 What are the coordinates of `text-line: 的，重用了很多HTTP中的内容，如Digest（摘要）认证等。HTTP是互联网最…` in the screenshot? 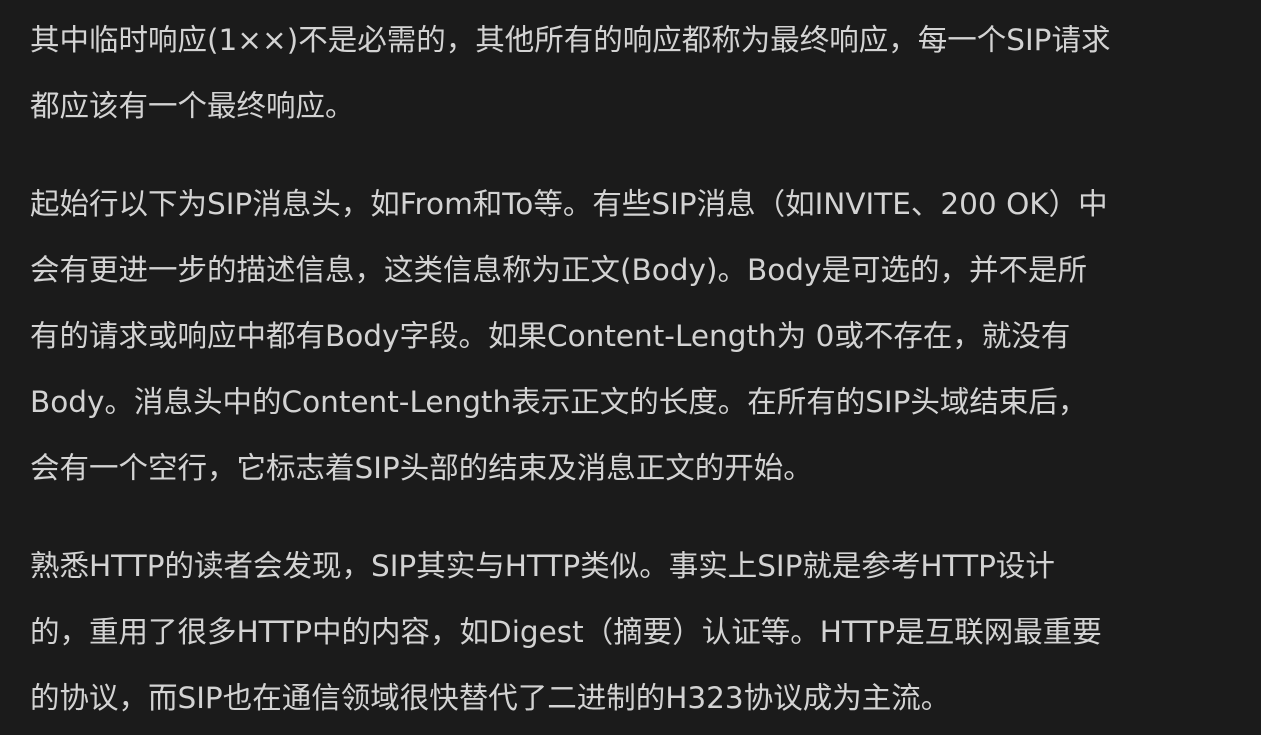 It's located at (566, 632).